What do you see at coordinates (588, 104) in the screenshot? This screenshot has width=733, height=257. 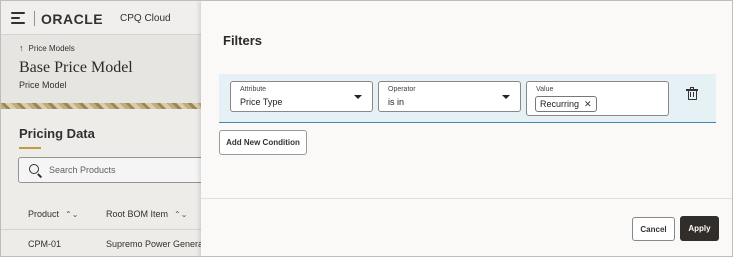 I see `close-icon: ✕` at bounding box center [588, 104].